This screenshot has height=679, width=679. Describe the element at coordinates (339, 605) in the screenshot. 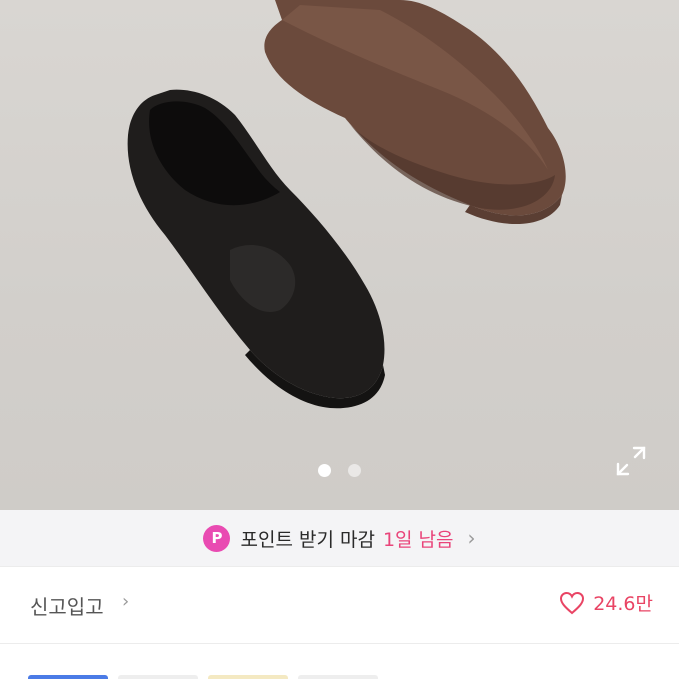

I see `product-meta-row: 신고입고 › 24.6만` at that location.